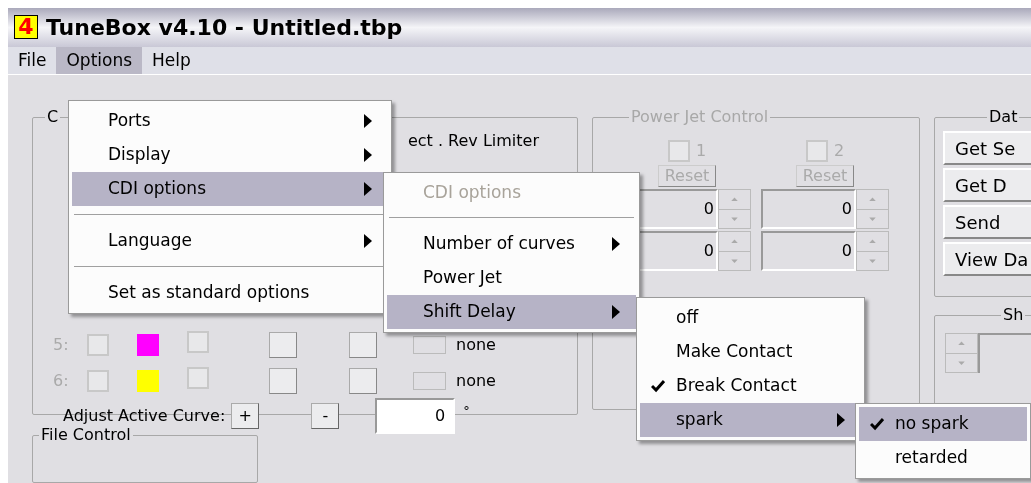  I want to click on menu-item: Make Contact, so click(750, 352).